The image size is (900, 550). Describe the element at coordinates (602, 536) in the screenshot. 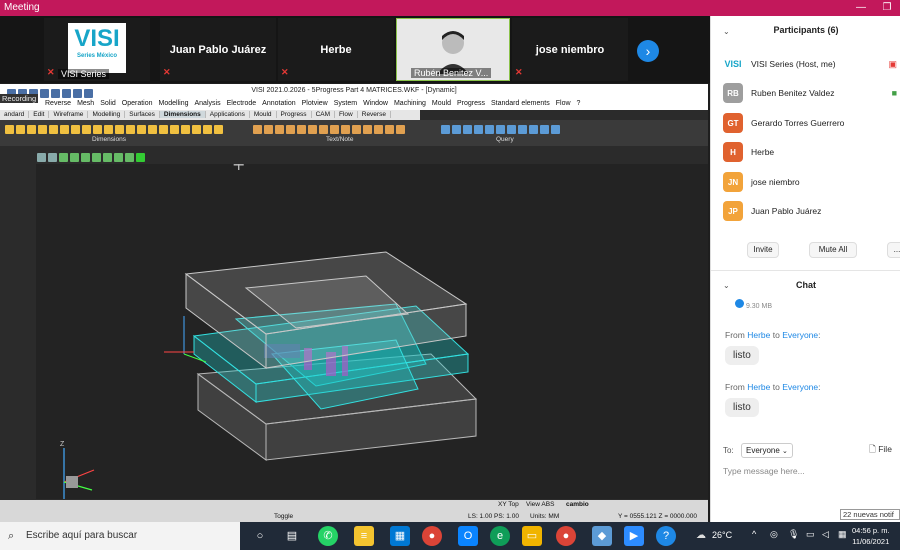

I see `visi-app-icon: ◆` at that location.